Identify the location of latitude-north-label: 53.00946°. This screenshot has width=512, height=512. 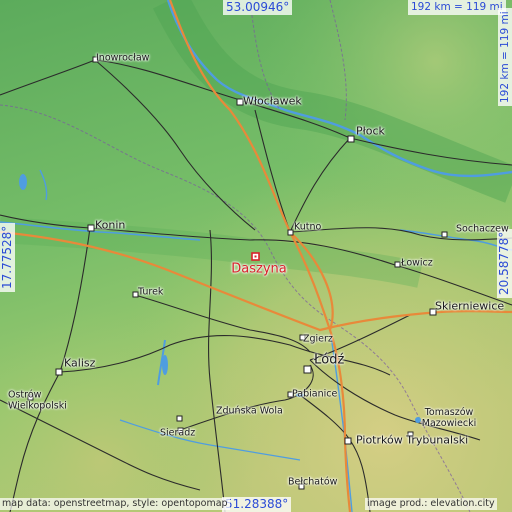
(258, 7).